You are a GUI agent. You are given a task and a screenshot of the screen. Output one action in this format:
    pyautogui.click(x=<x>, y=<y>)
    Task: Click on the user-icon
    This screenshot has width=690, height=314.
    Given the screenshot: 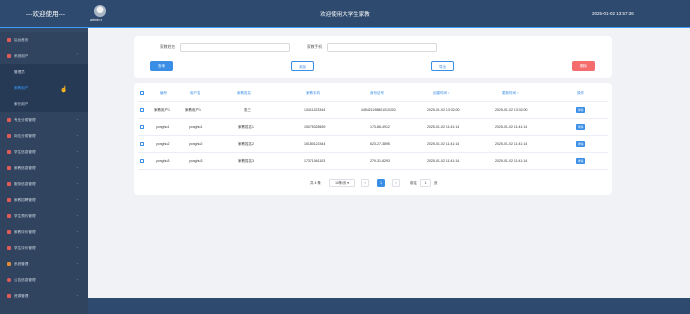 What is the action you would take?
    pyautogui.click(x=9, y=56)
    